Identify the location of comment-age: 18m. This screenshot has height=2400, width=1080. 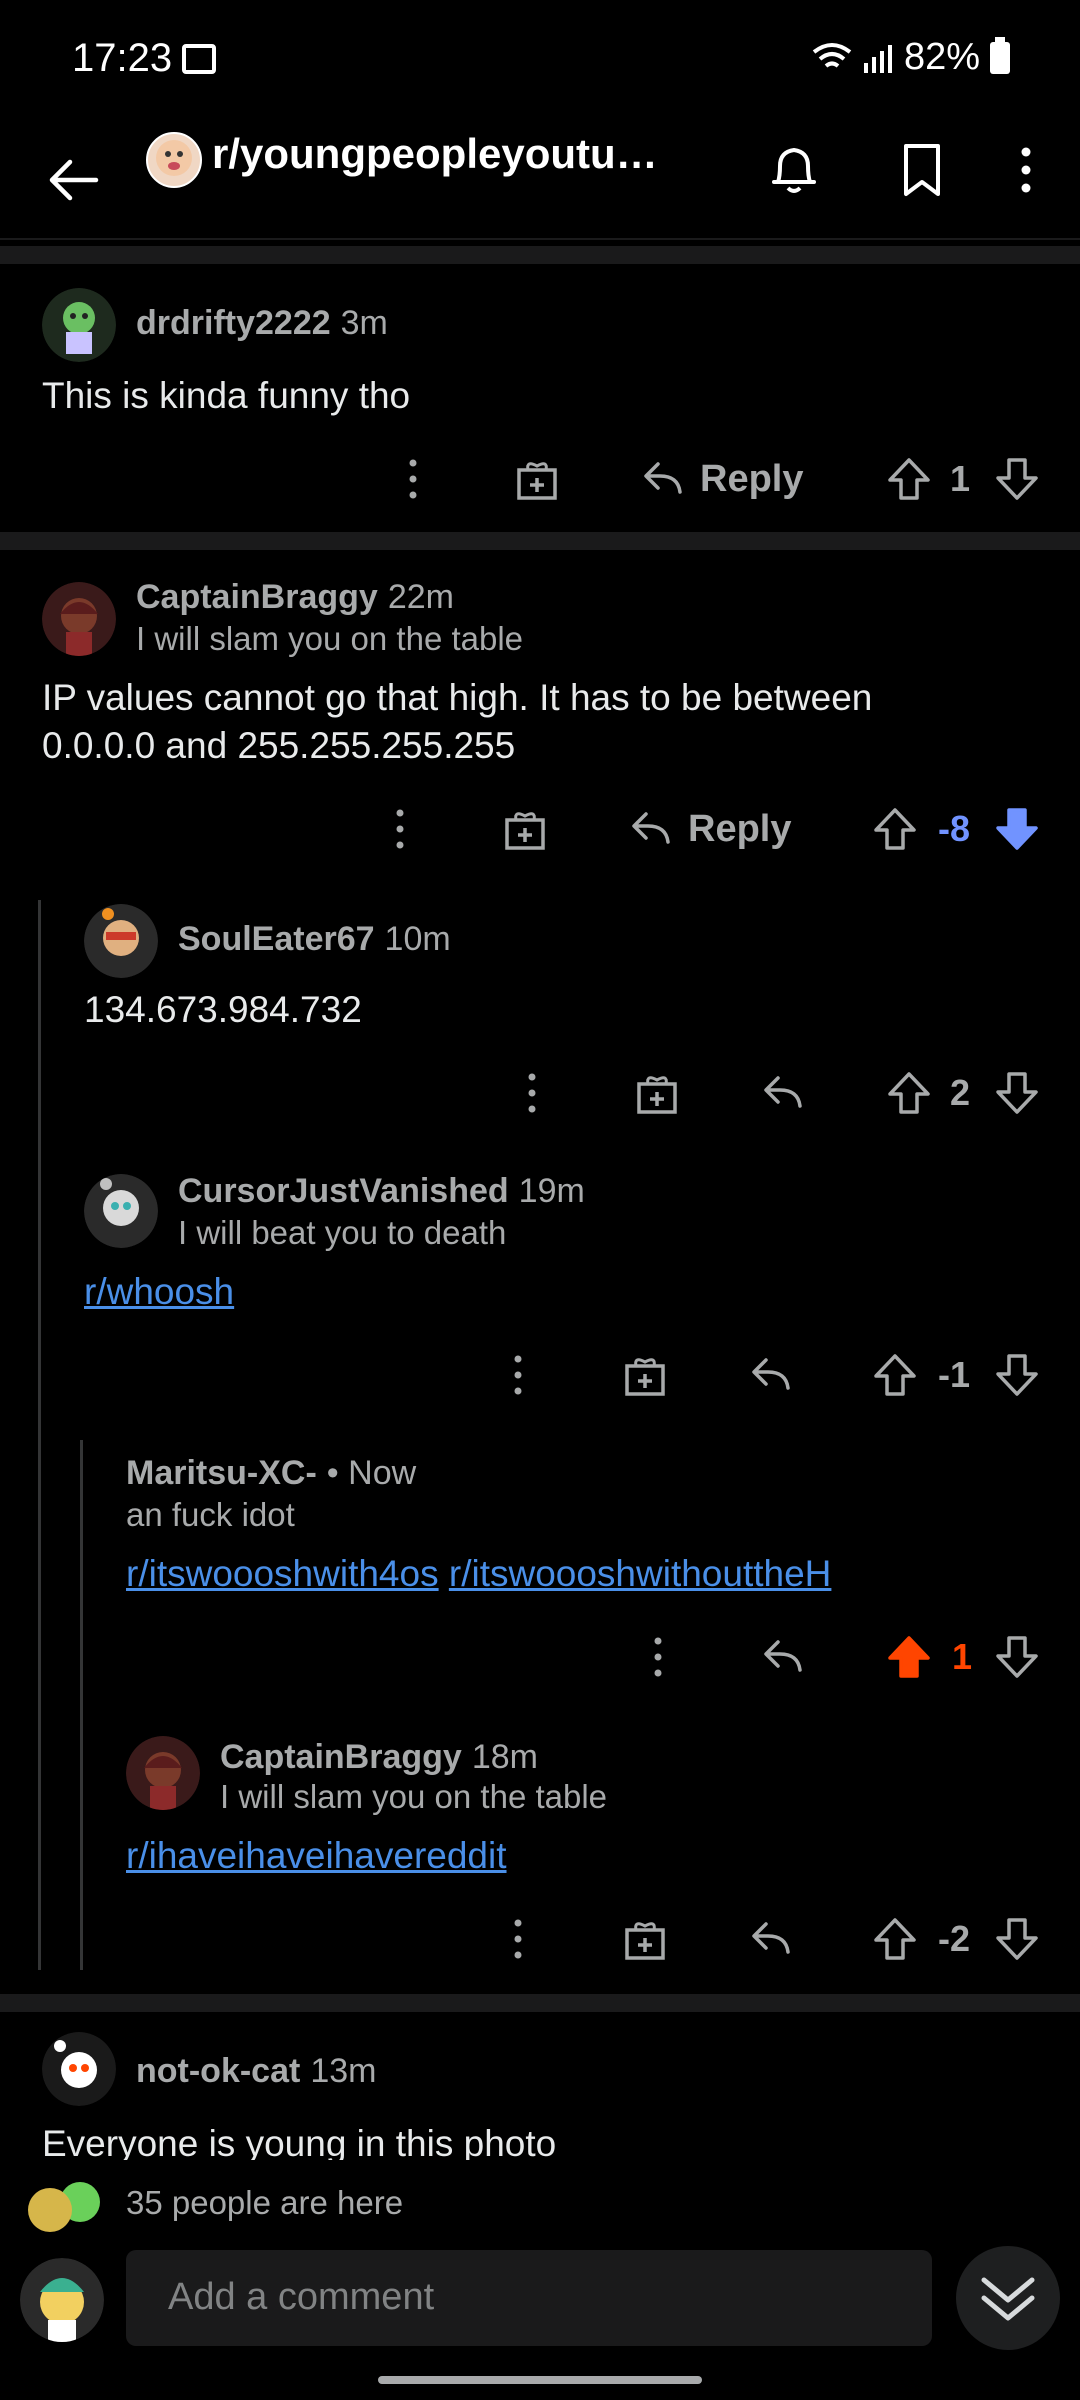
(504, 1757).